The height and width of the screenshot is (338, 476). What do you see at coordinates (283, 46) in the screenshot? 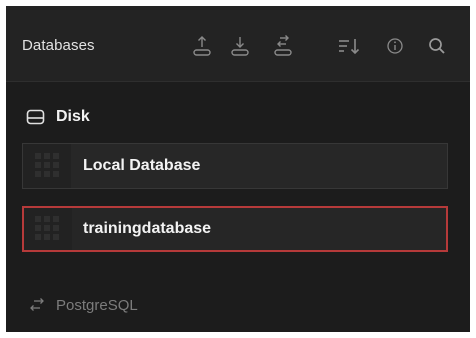
I see `switch-icon` at bounding box center [283, 46].